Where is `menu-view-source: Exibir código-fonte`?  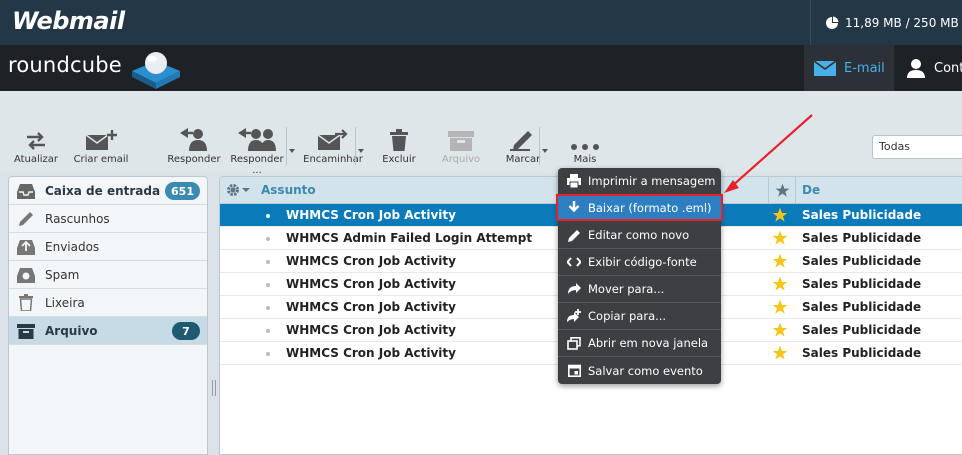
menu-view-source: Exibir código-fonte is located at coordinates (639, 262).